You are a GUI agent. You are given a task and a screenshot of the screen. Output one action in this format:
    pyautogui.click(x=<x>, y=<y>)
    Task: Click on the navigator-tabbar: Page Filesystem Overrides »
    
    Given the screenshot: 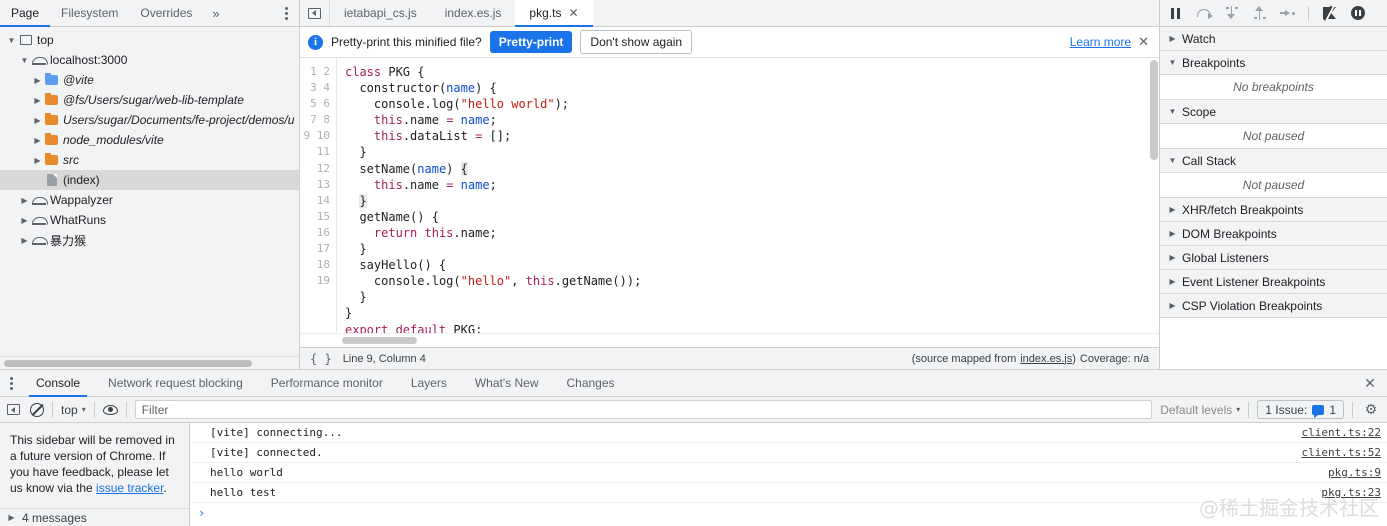 What is the action you would take?
    pyautogui.click(x=149, y=13)
    